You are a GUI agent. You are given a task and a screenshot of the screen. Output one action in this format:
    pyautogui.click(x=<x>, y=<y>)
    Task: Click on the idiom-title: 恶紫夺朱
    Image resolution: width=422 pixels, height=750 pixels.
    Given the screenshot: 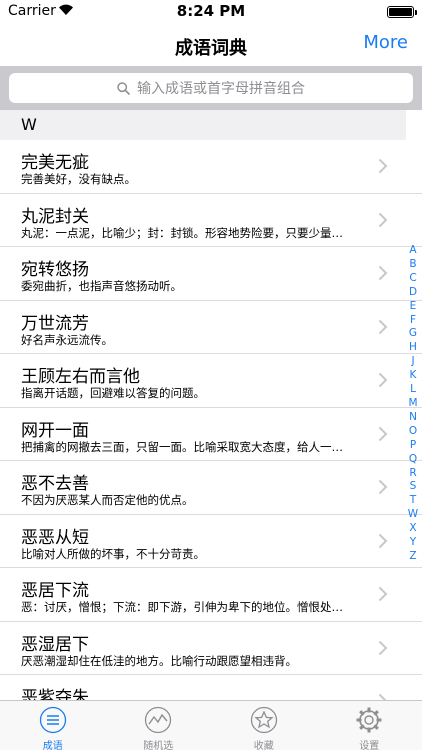 What is the action you would take?
    pyautogui.click(x=55, y=694)
    